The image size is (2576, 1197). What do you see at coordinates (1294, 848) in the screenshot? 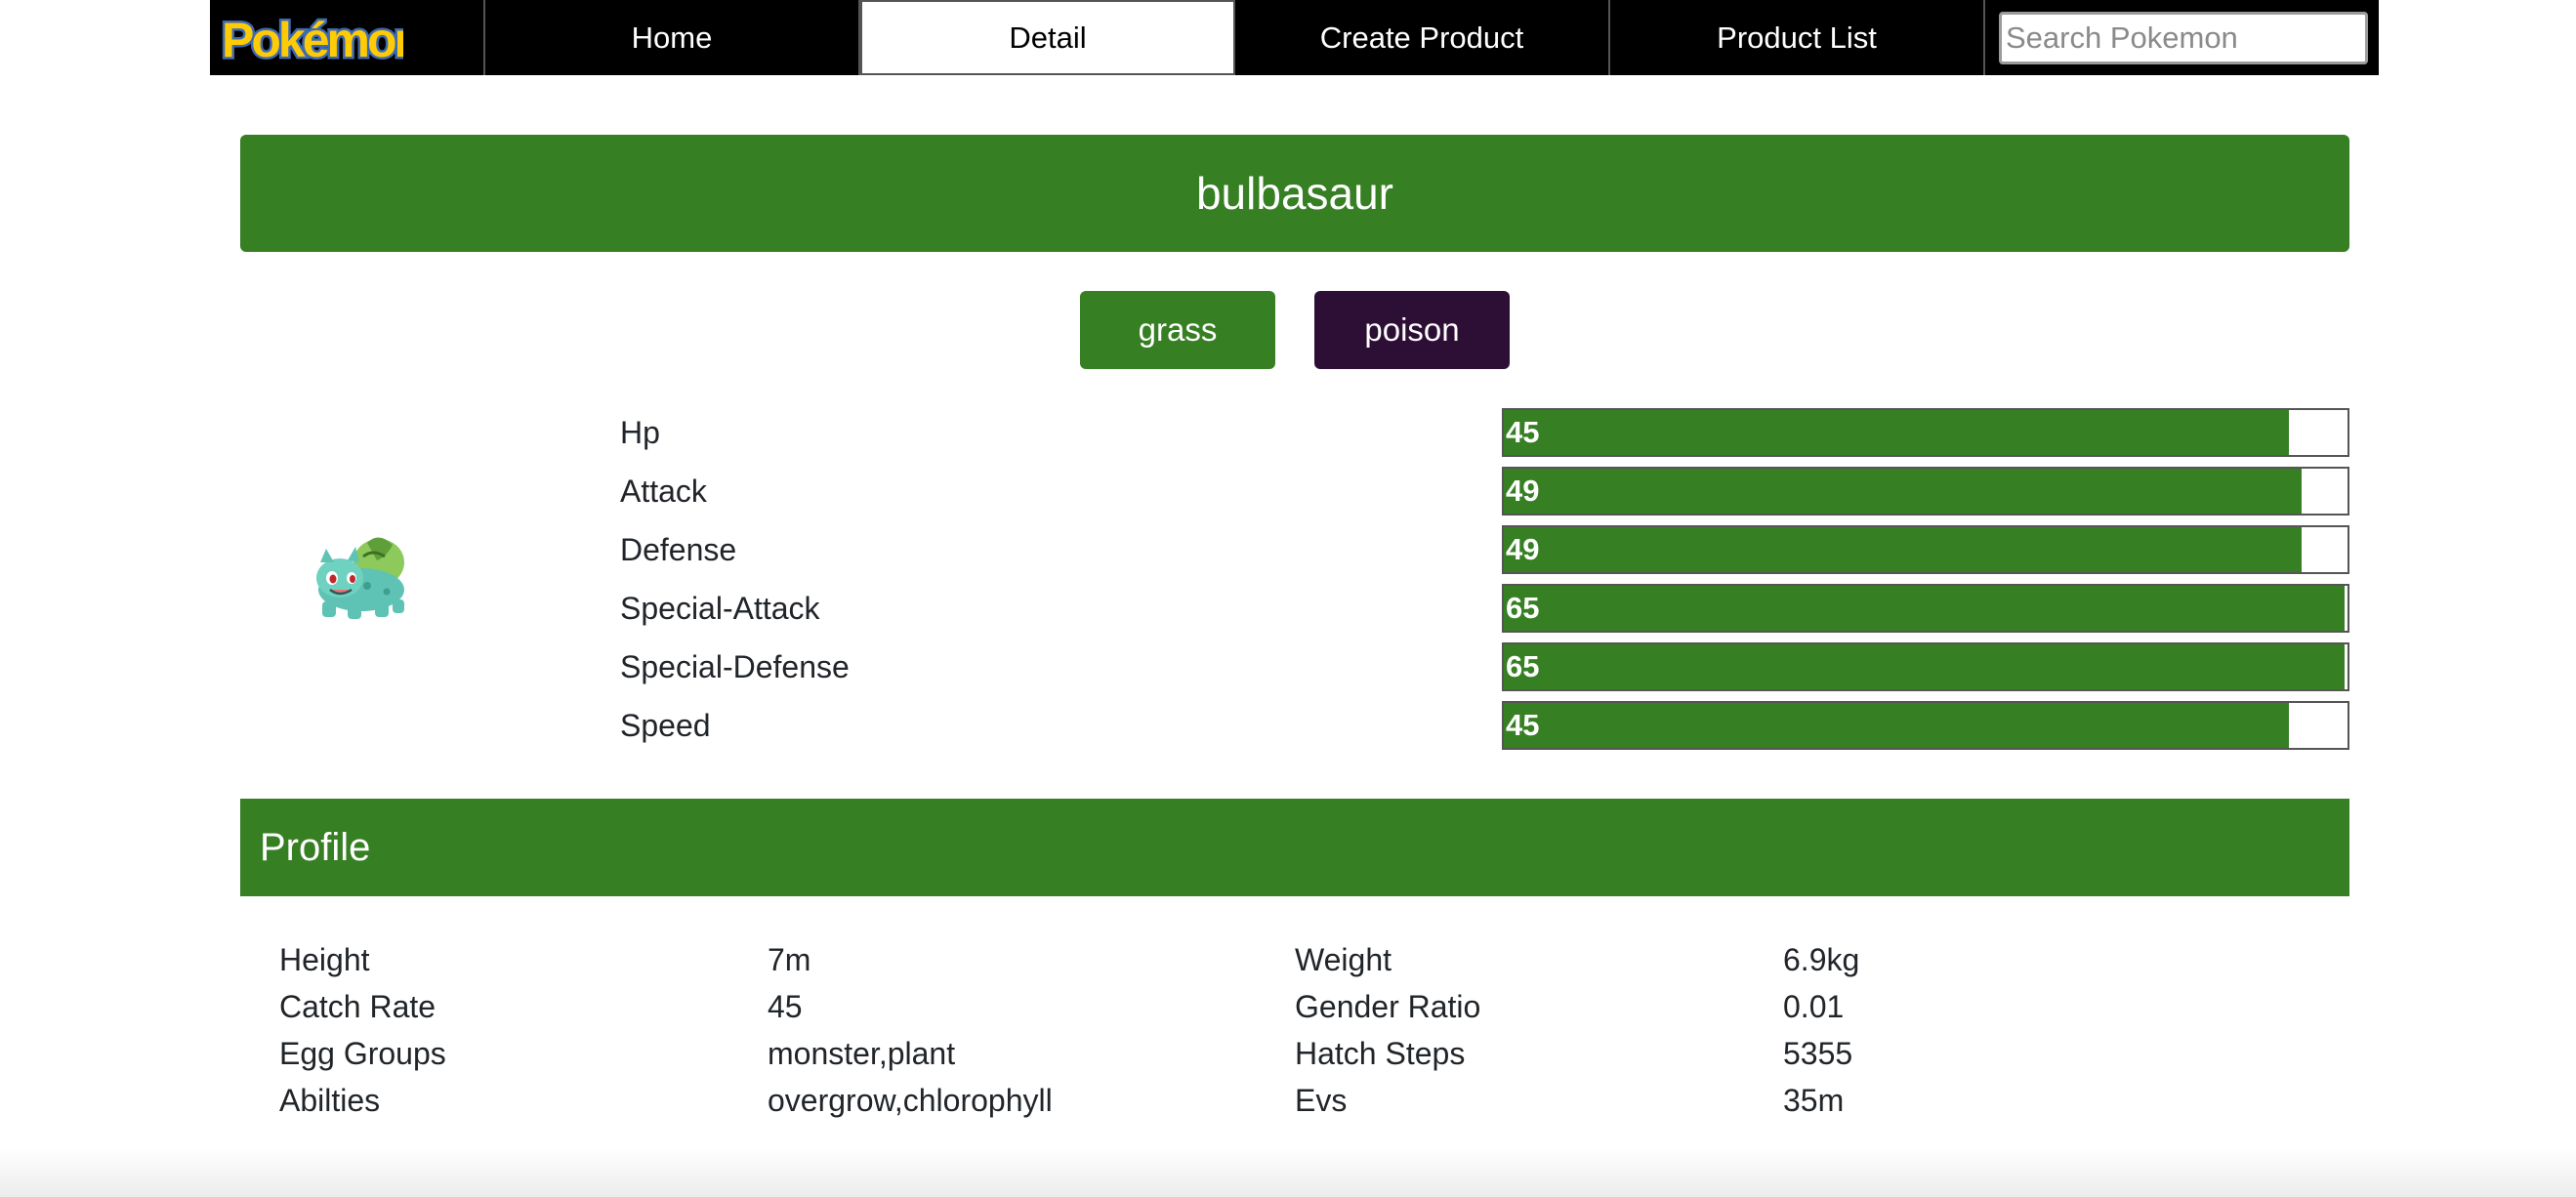
I see `profile-header: Profile` at bounding box center [1294, 848].